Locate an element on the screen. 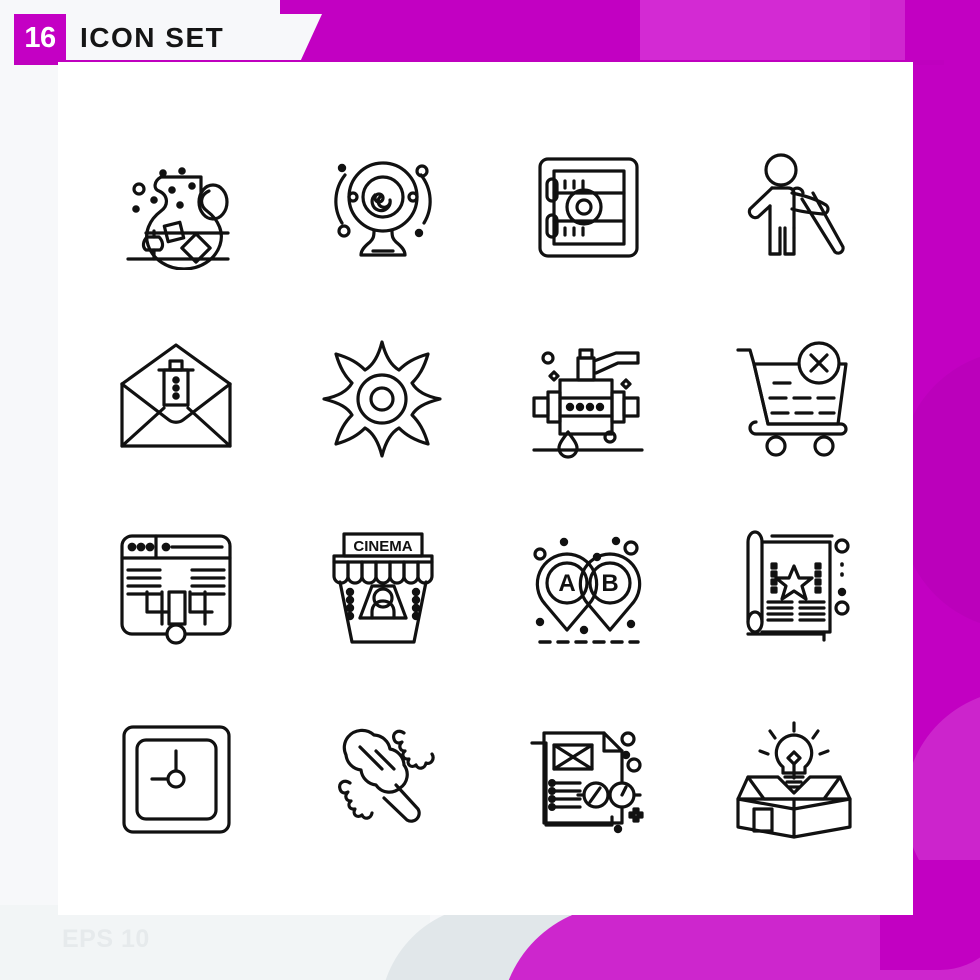  newspaper-glasses-icon is located at coordinates (587, 782).